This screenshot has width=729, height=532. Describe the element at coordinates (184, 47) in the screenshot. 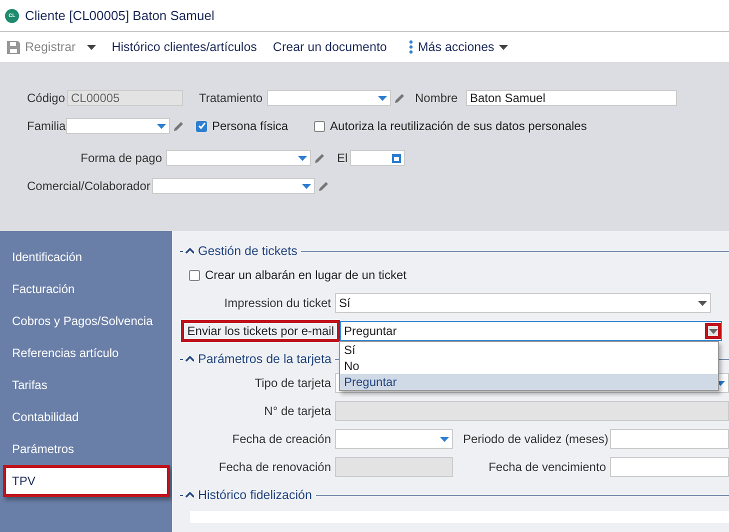

I see `toolbar-button: Histórico clientes/artículos` at that location.